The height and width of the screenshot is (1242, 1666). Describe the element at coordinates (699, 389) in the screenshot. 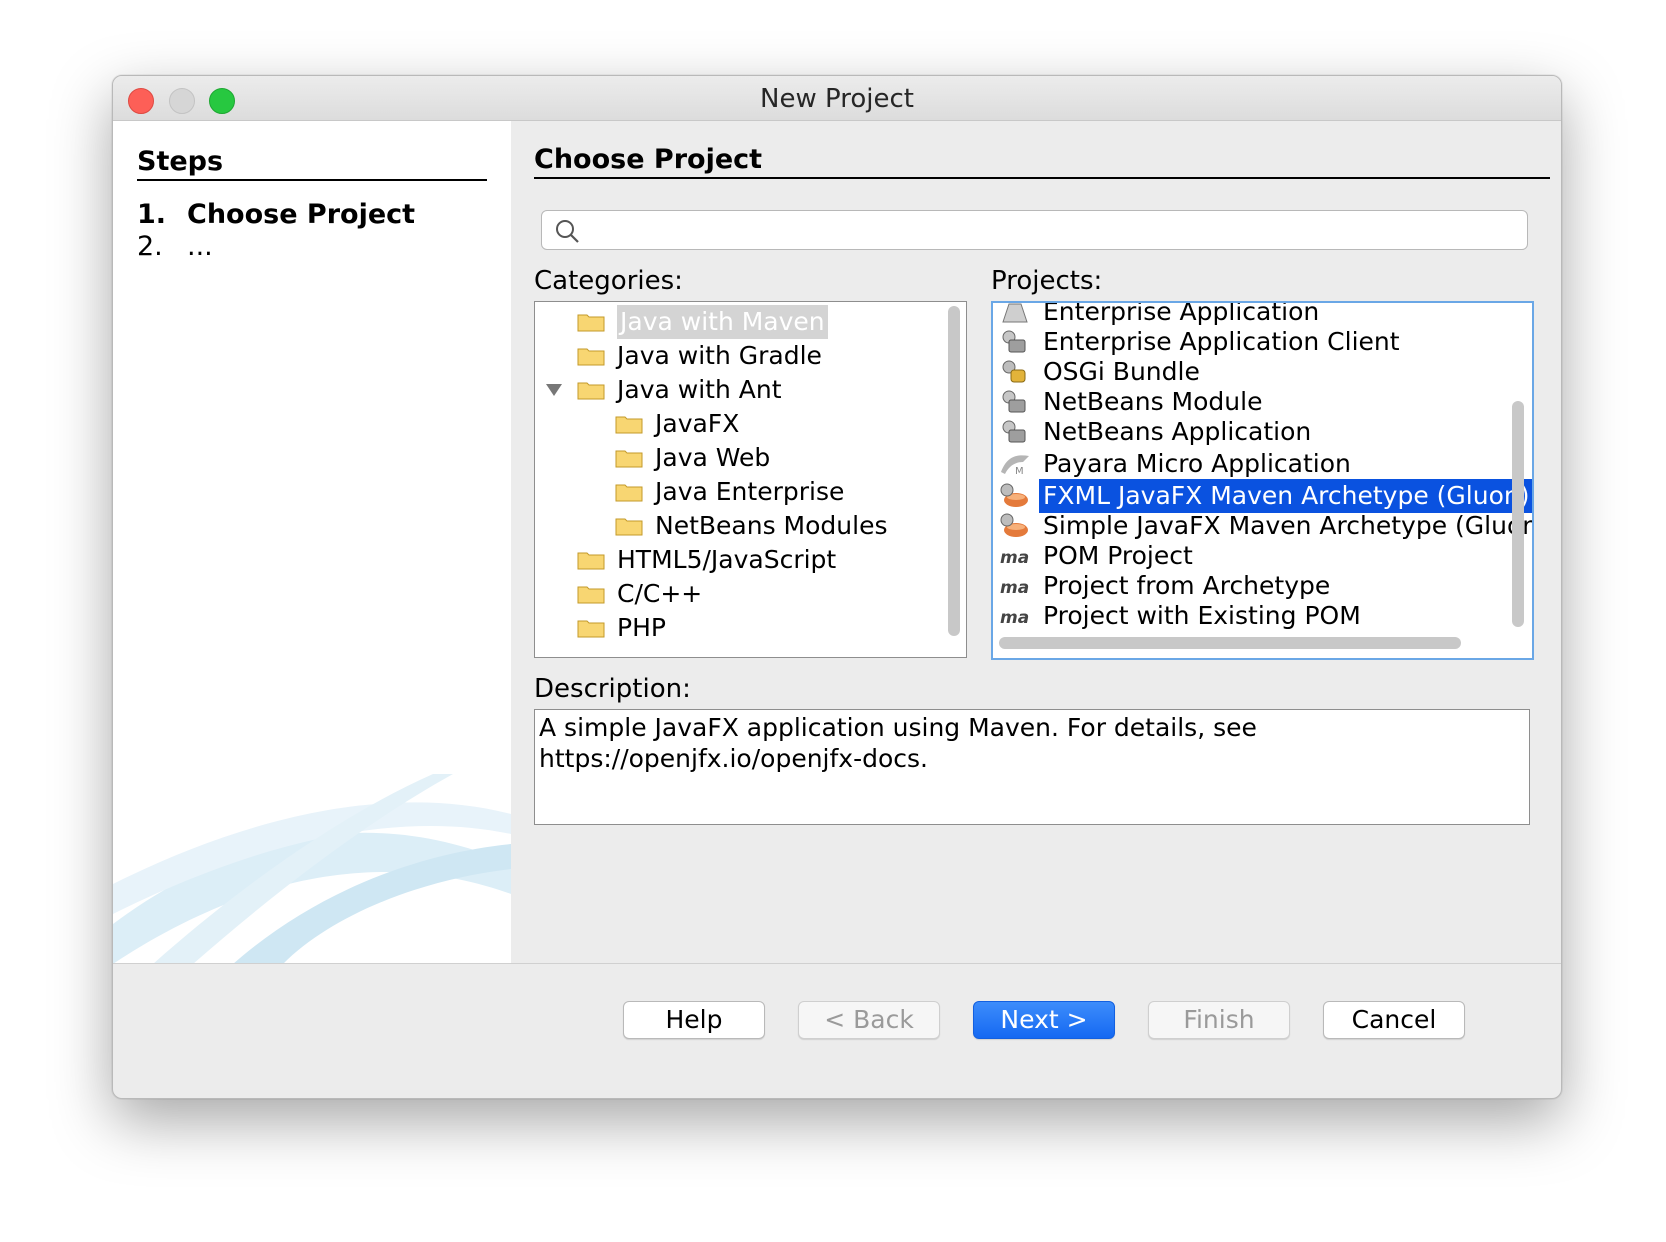

I see `category-label: Java with Ant` at that location.